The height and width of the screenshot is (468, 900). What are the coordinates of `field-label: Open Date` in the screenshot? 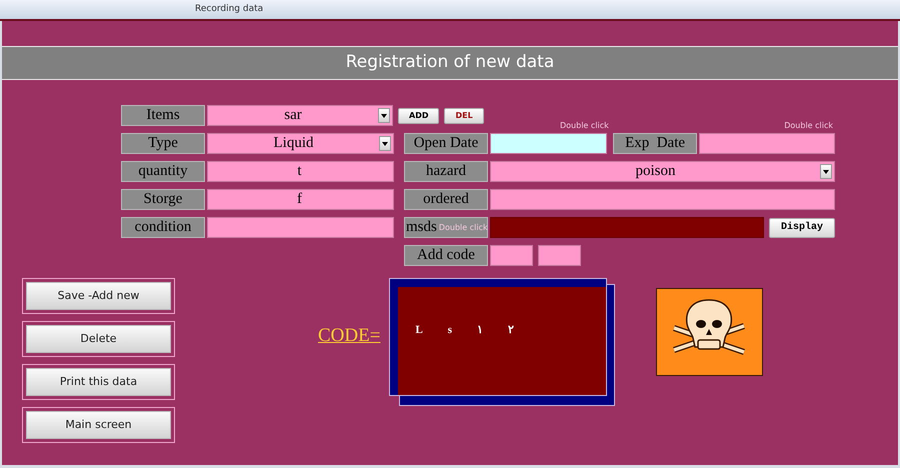 It's located at (446, 143).